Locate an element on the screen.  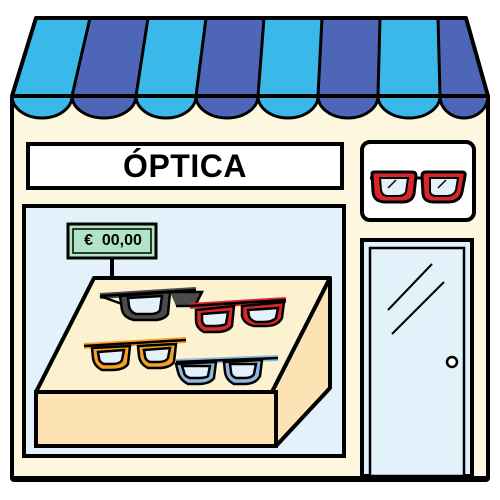
door-knob-icon is located at coordinates (452, 362).